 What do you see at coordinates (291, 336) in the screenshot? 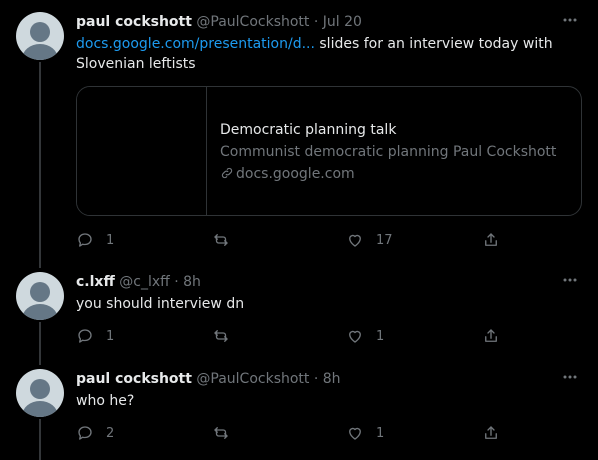
I see `tweet-actions: 1 1` at bounding box center [291, 336].